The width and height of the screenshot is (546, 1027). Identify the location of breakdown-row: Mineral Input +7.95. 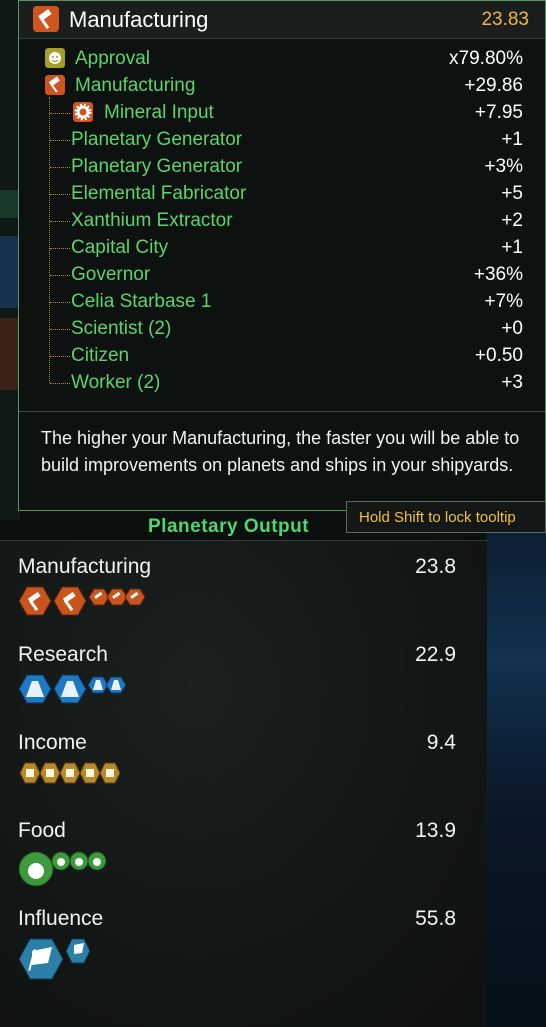
(282, 112).